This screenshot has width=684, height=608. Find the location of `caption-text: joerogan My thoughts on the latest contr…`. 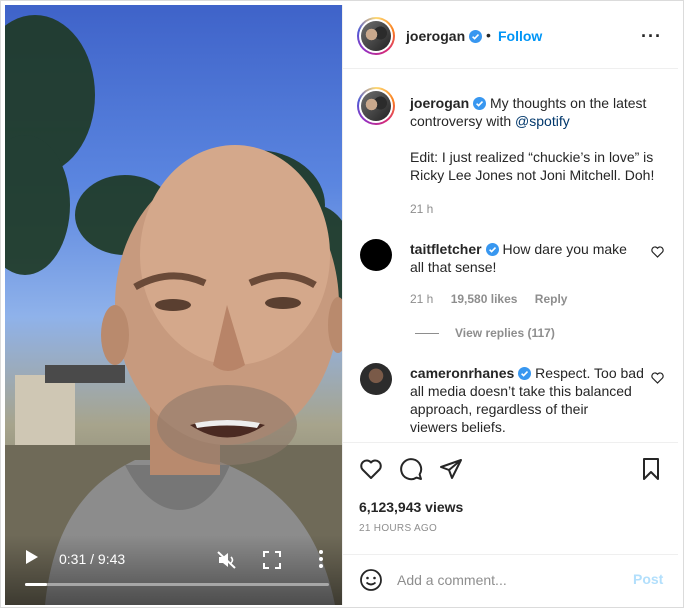

caption-text: joerogan My thoughts on the latest contr… is located at coordinates (535, 139).